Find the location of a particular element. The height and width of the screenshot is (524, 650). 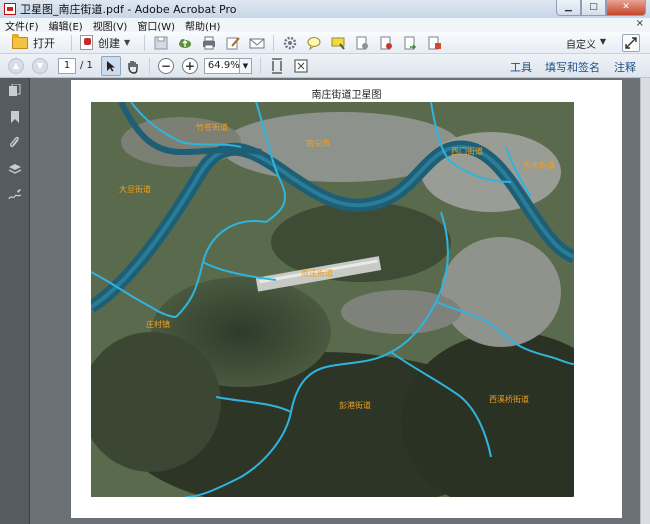

navigation-pane is located at coordinates (15, 301).